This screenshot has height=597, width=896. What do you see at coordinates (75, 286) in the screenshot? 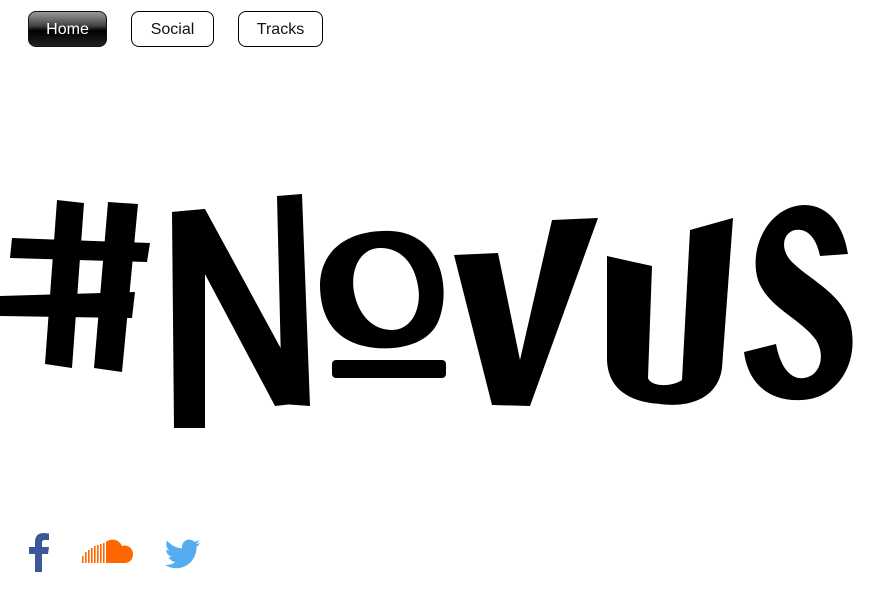
I see `logo-hash-glyph` at bounding box center [75, 286].